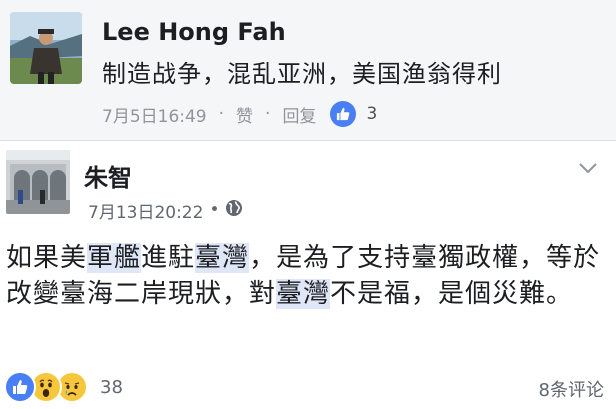 This screenshot has width=616, height=409. I want to click on commenter-avatar, so click(46, 48).